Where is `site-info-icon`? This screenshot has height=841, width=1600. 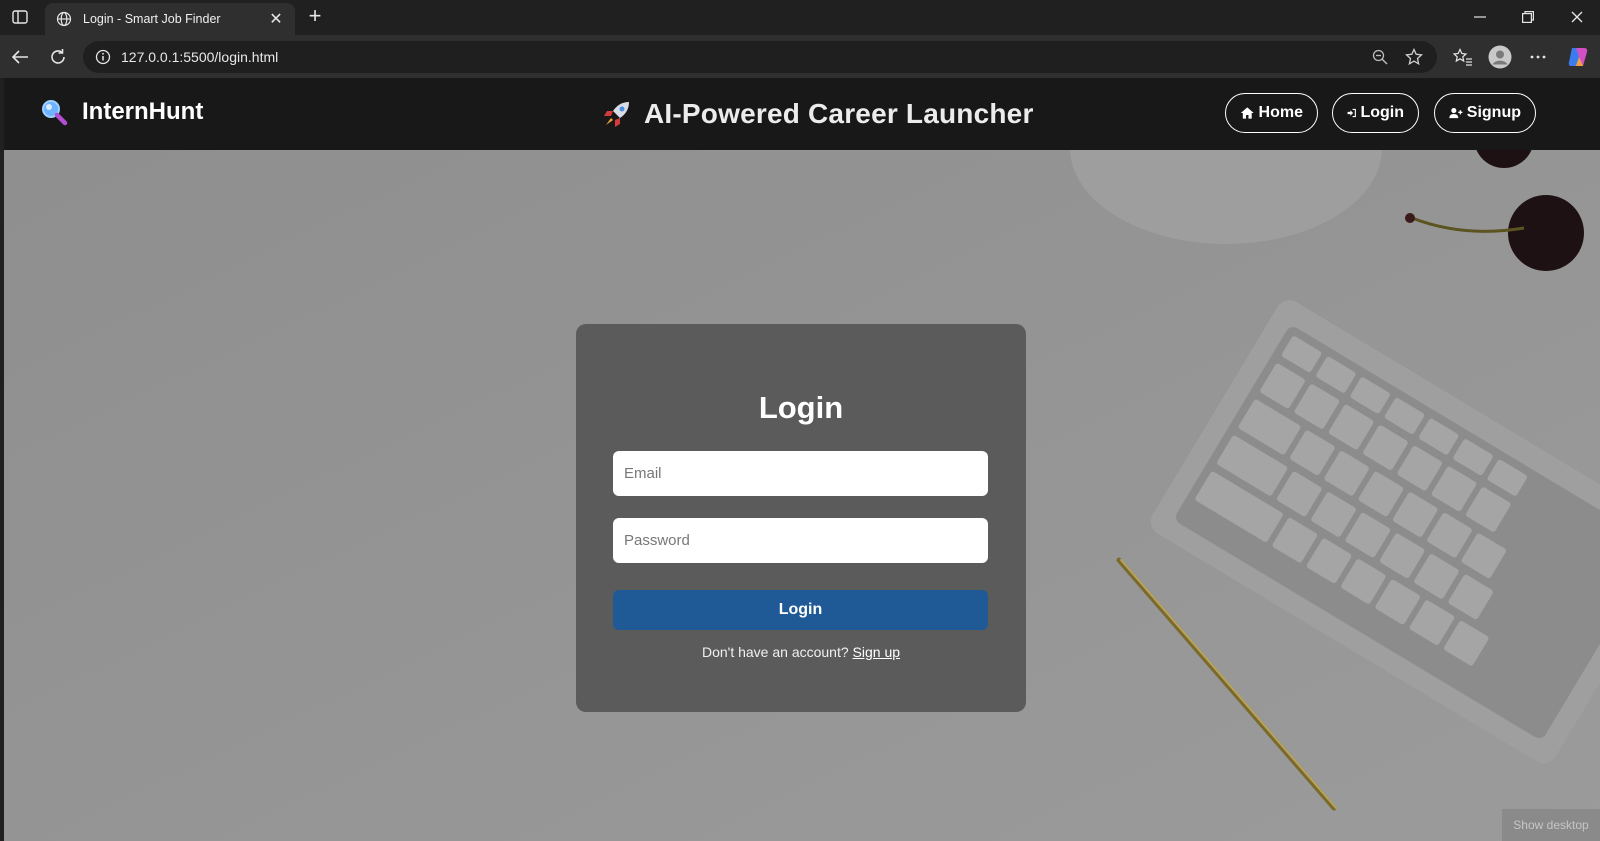
site-info-icon is located at coordinates (103, 57).